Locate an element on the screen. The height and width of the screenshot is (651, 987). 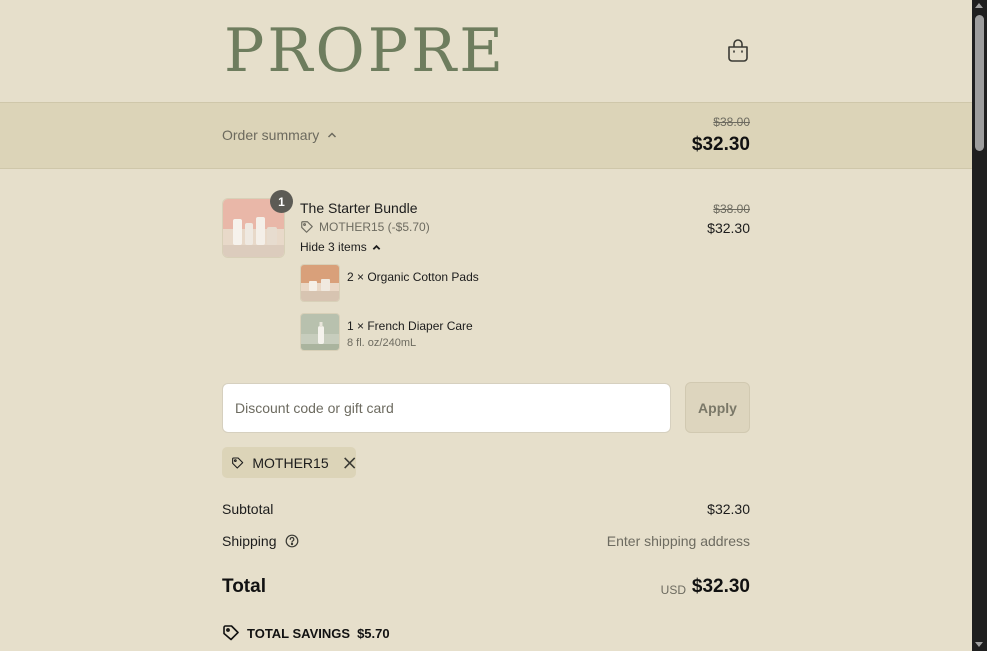
total-savings: TOTAL SAVINGS $5.70 is located at coordinates (306, 633).